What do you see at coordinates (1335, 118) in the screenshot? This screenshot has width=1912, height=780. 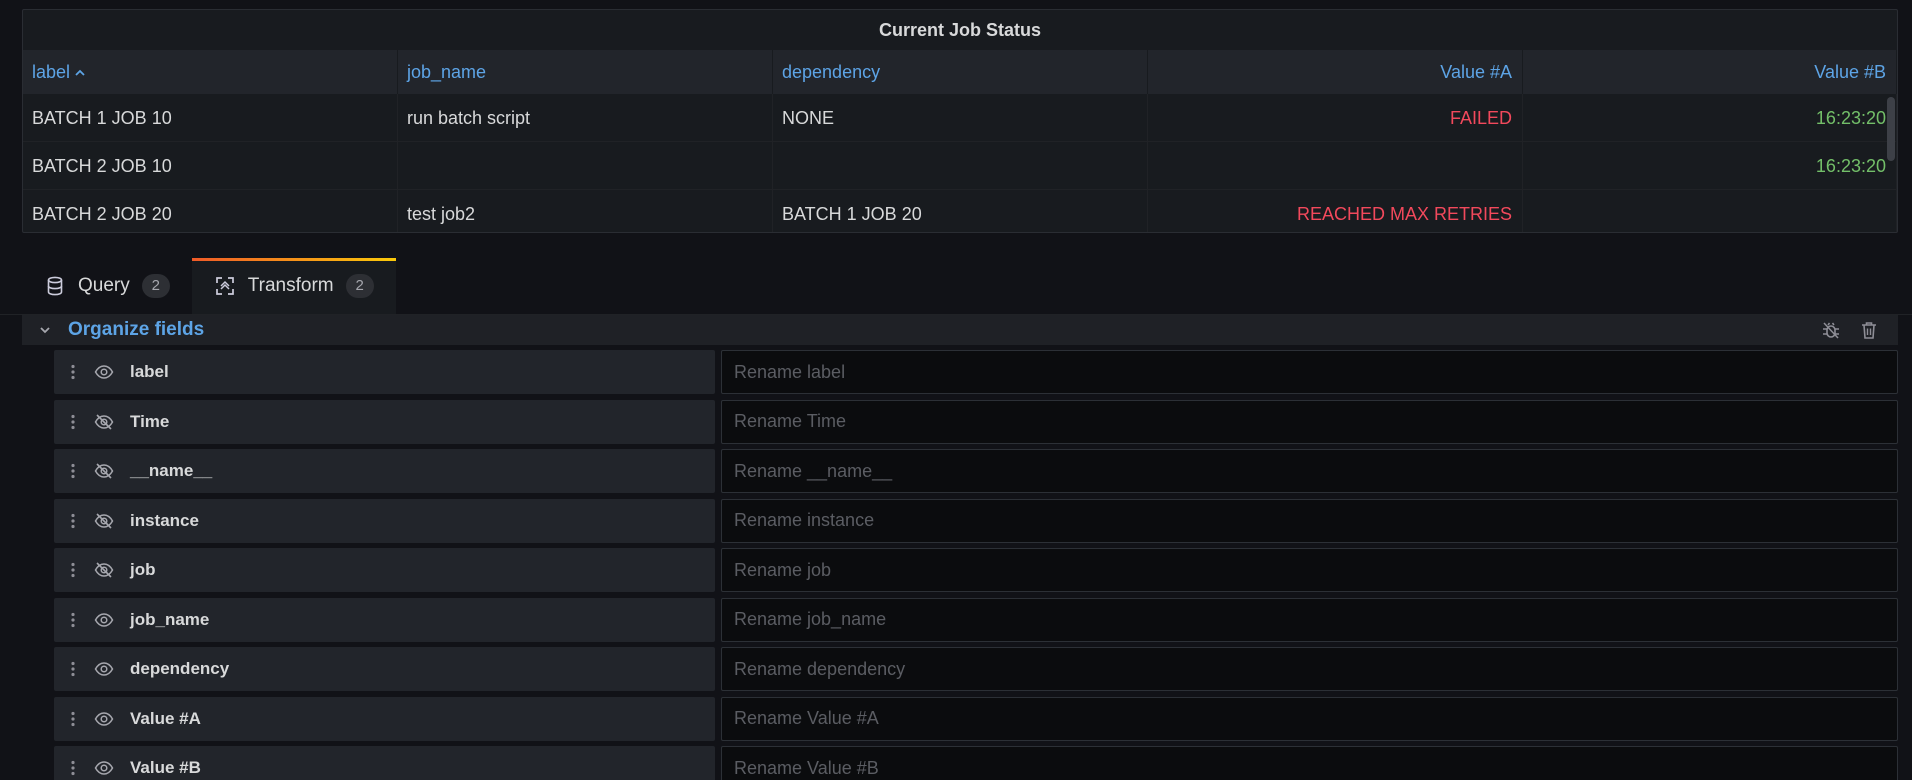 I see `cell-value-a: FAILED` at bounding box center [1335, 118].